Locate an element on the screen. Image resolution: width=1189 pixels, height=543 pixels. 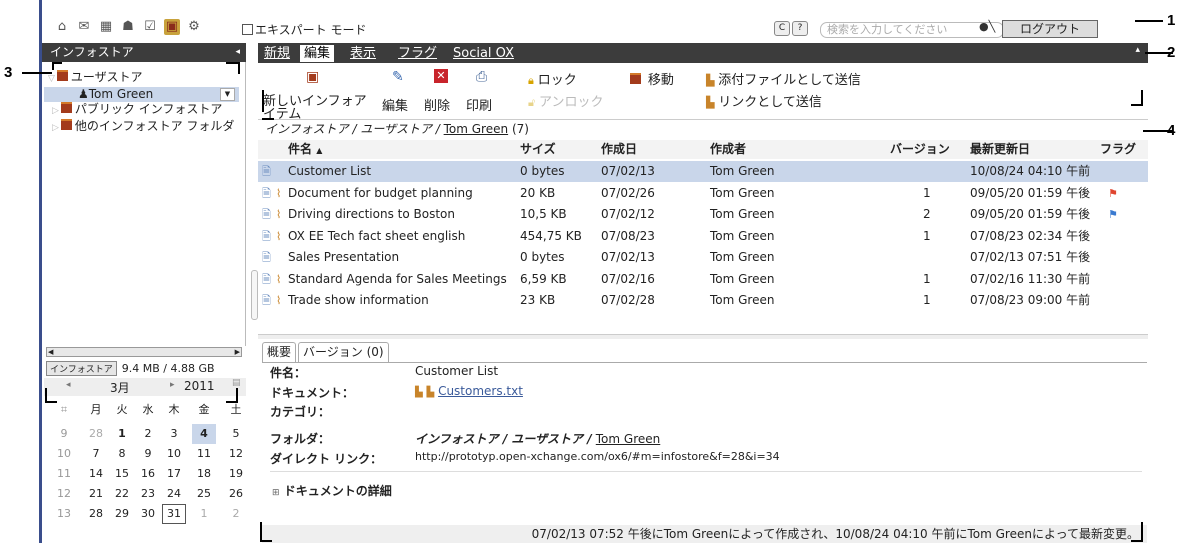
lock-button: 🔒︎ ロック is located at coordinates (552, 78).